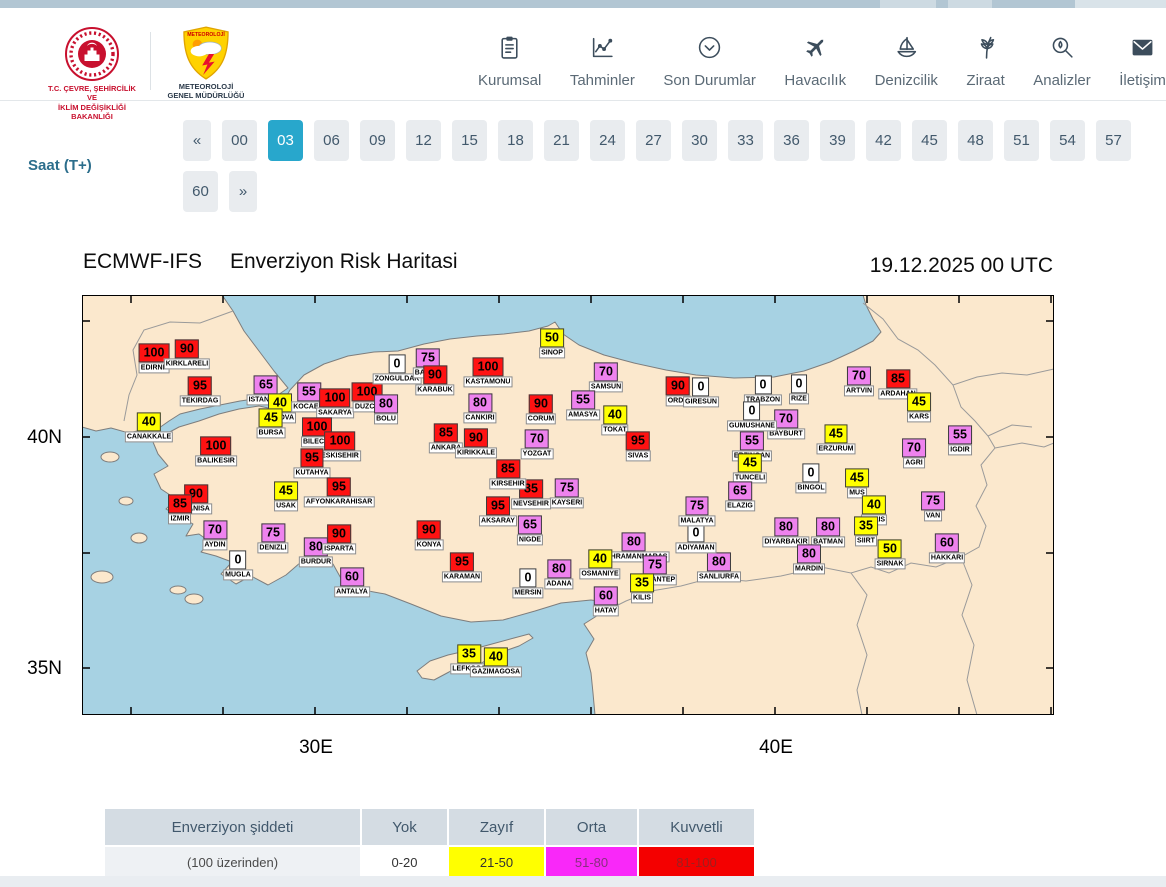 This screenshot has height=887, width=1166. Describe the element at coordinates (653, 140) in the screenshot. I see `hour-button-27: 27` at that location.